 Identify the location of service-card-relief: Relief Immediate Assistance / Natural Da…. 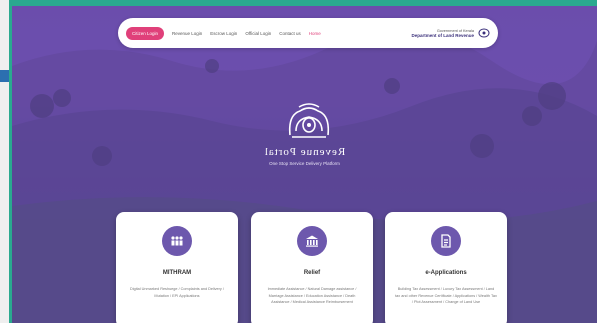
(312, 267).